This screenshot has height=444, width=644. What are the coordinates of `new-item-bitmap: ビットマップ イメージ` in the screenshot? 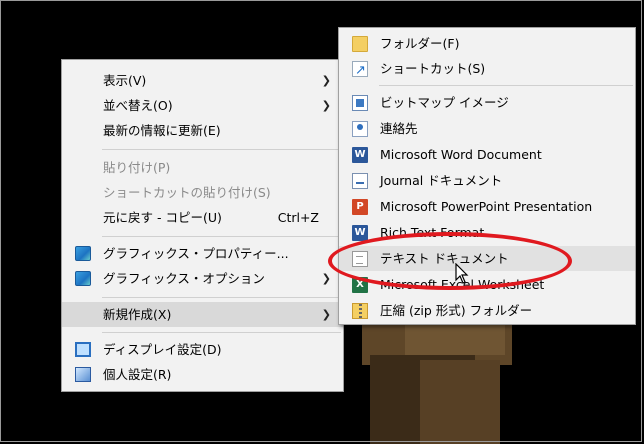 It's located at (487, 102).